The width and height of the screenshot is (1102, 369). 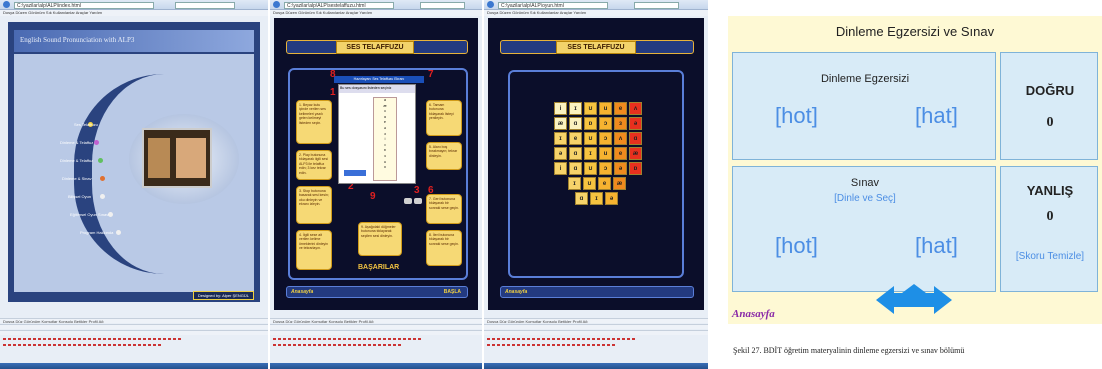 I want to click on center-arrow-icon, so click(x=914, y=288).